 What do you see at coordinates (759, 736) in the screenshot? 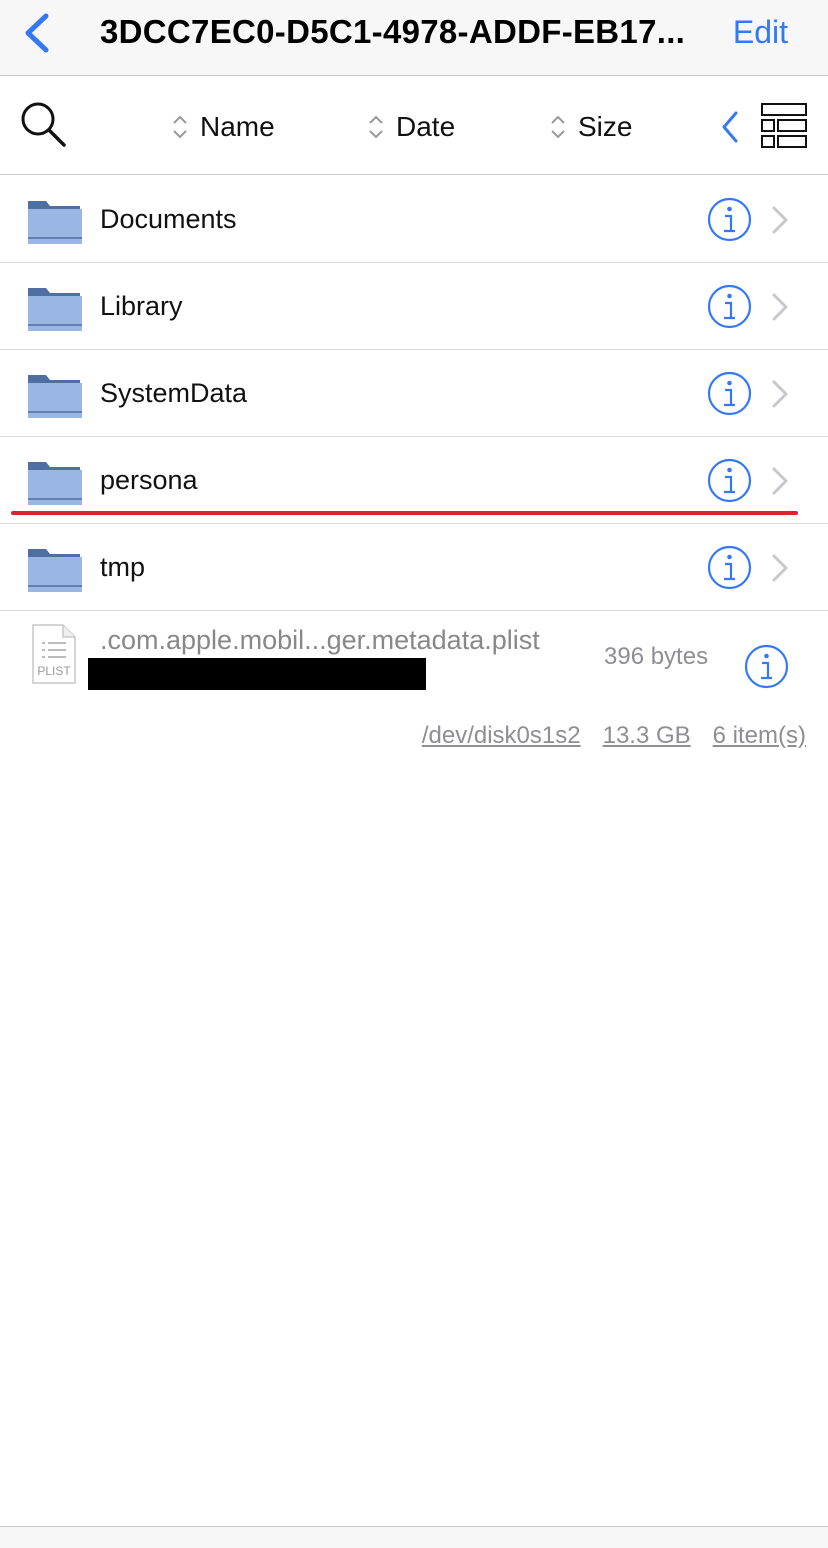
I see `item-count-link: 6 item(s)` at bounding box center [759, 736].